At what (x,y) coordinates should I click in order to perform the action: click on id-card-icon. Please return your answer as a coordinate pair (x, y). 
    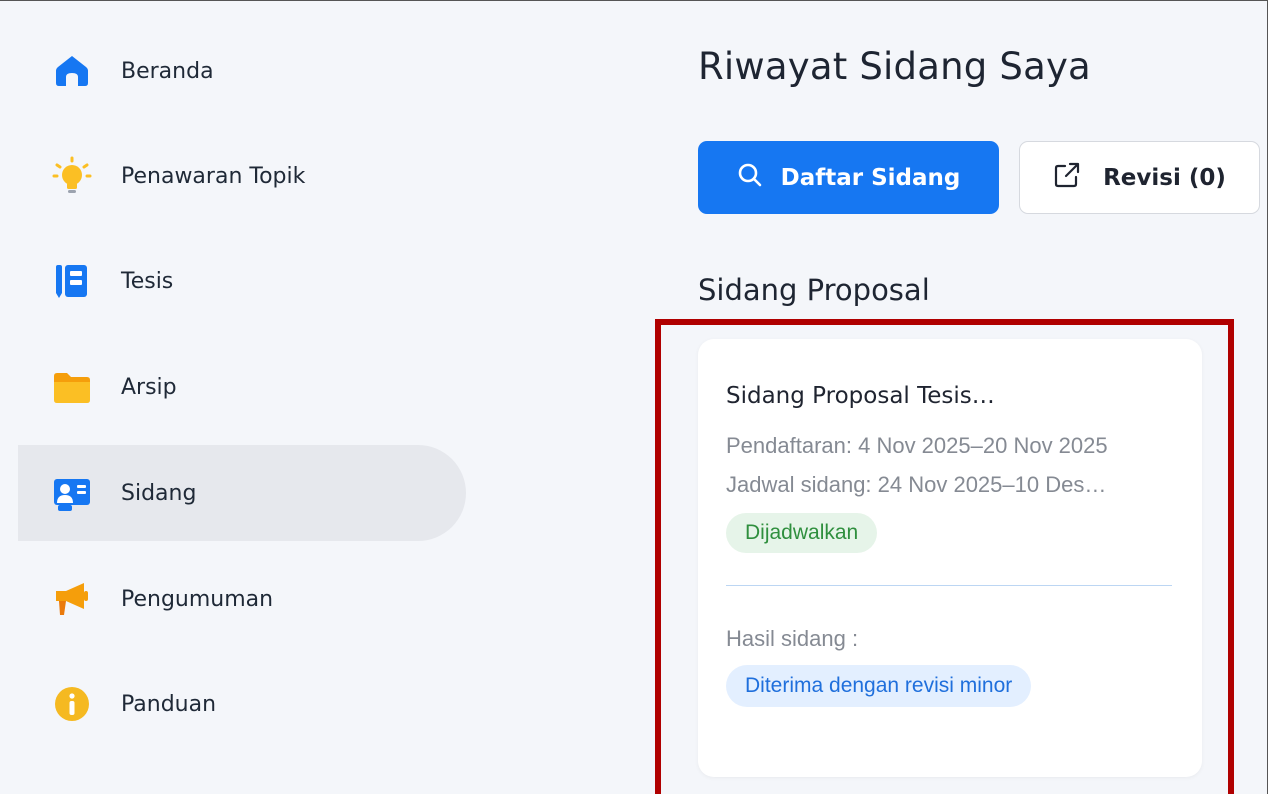
    Looking at the image, I should click on (72, 493).